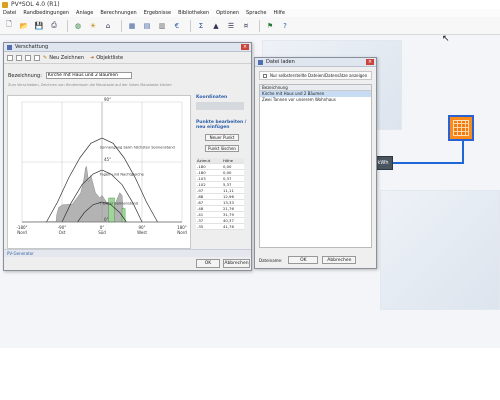 This screenshot has width=500, height=400. Describe the element at coordinates (440, 250) in the screenshot. I see `background-graphic` at that location.